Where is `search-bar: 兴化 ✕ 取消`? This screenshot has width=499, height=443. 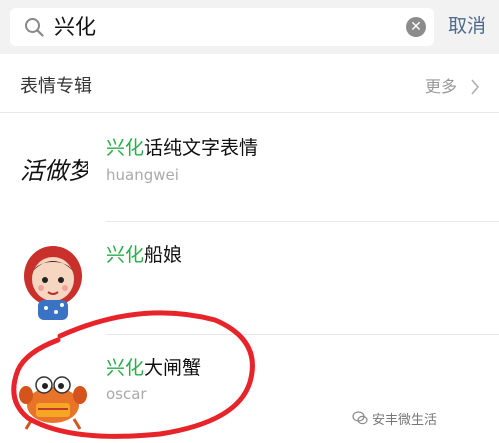
search-bar: 兴化 ✕ 取消 is located at coordinates (249, 27).